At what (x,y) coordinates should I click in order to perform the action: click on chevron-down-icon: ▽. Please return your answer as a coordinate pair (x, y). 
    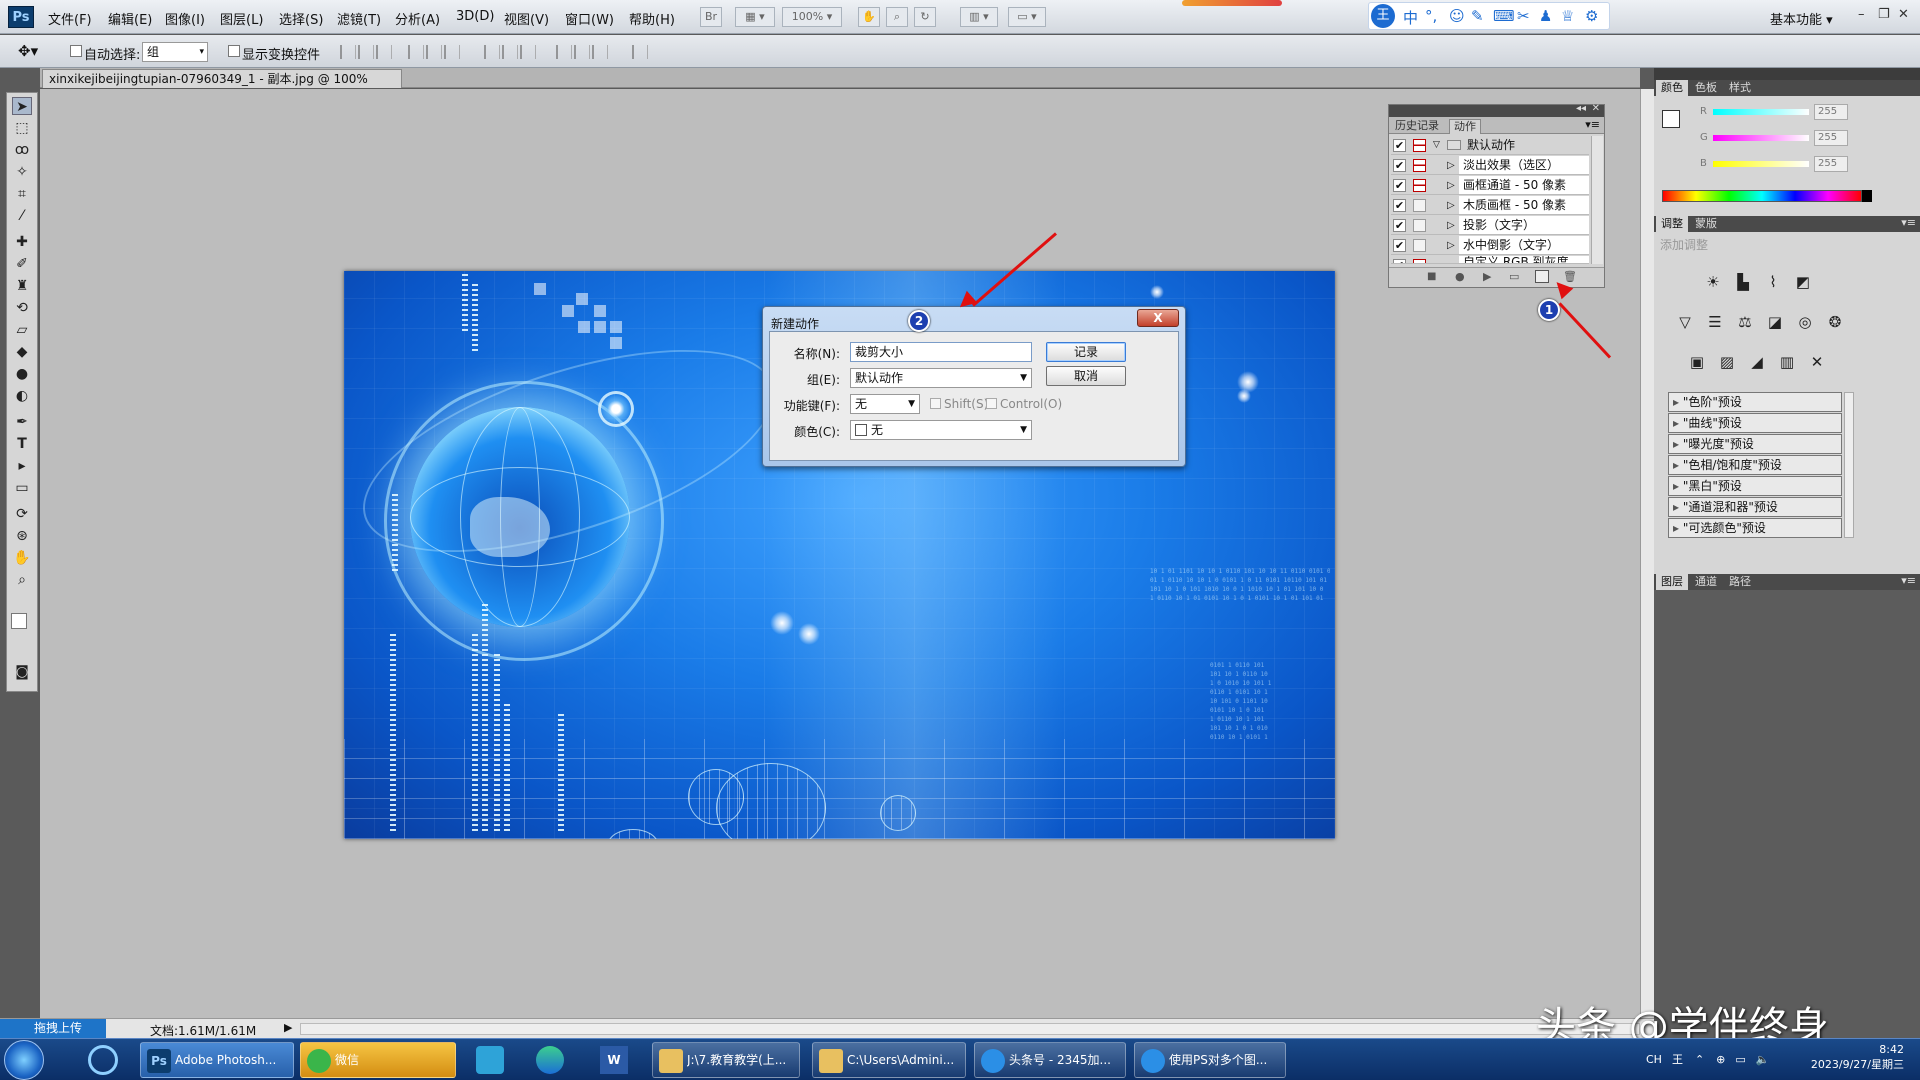
    Looking at the image, I should click on (1436, 145).